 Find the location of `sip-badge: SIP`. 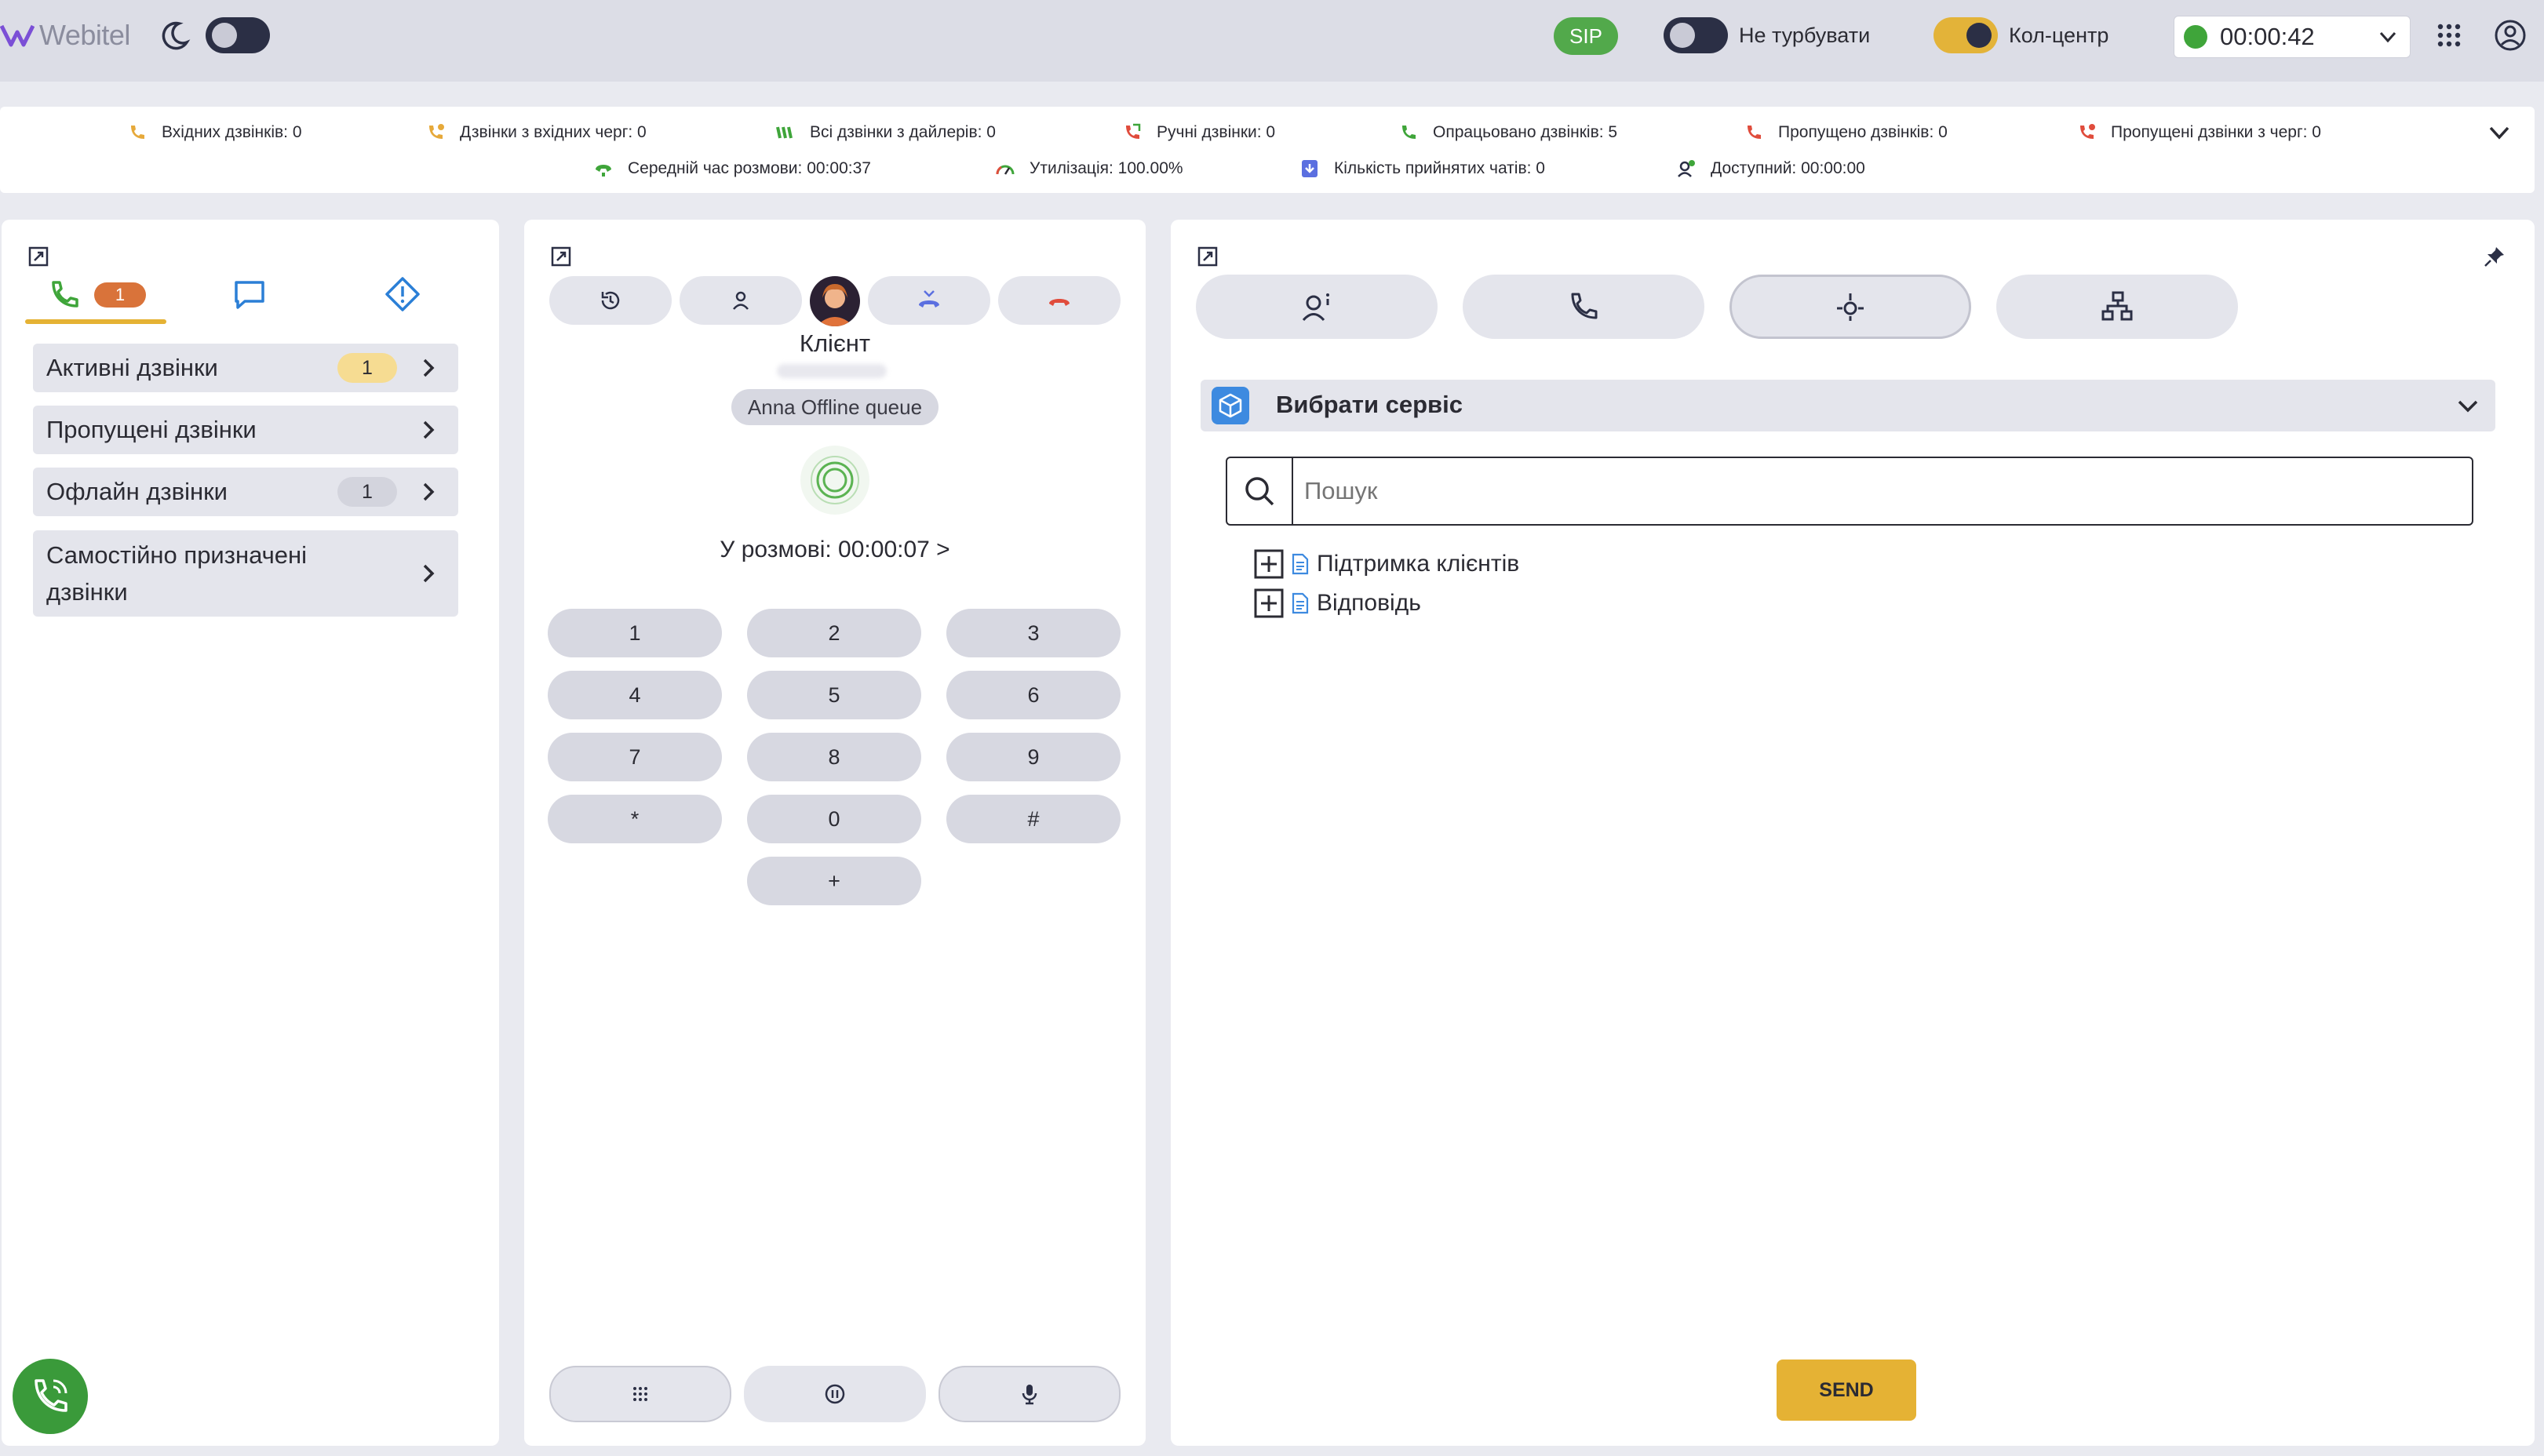

sip-badge: SIP is located at coordinates (1586, 36).